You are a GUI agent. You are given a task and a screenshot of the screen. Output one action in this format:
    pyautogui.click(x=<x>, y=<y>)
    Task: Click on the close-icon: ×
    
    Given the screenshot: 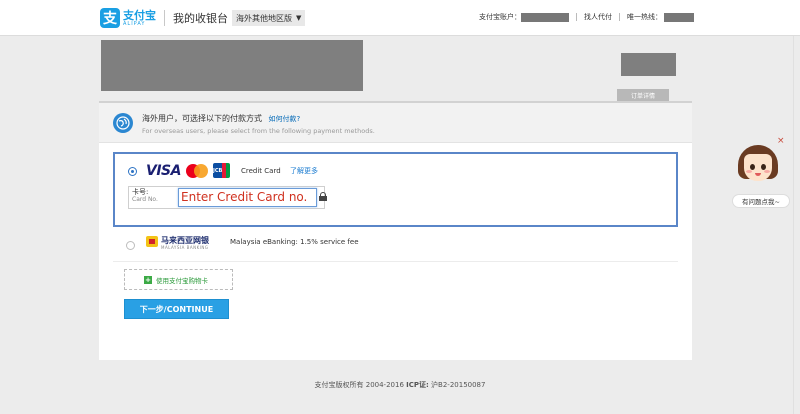 What is the action you would take?
    pyautogui.click(x=781, y=141)
    